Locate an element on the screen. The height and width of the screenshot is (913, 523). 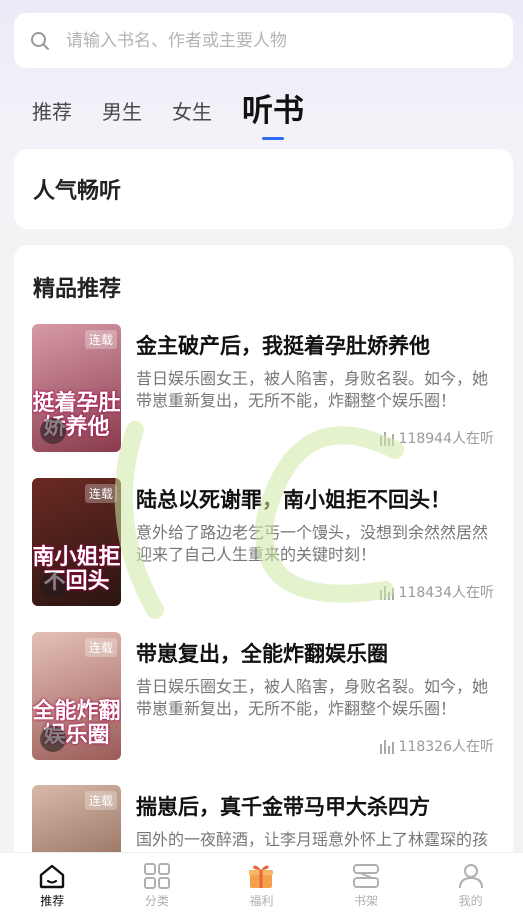
nav-welfare: 福利 is located at coordinates (261, 883).